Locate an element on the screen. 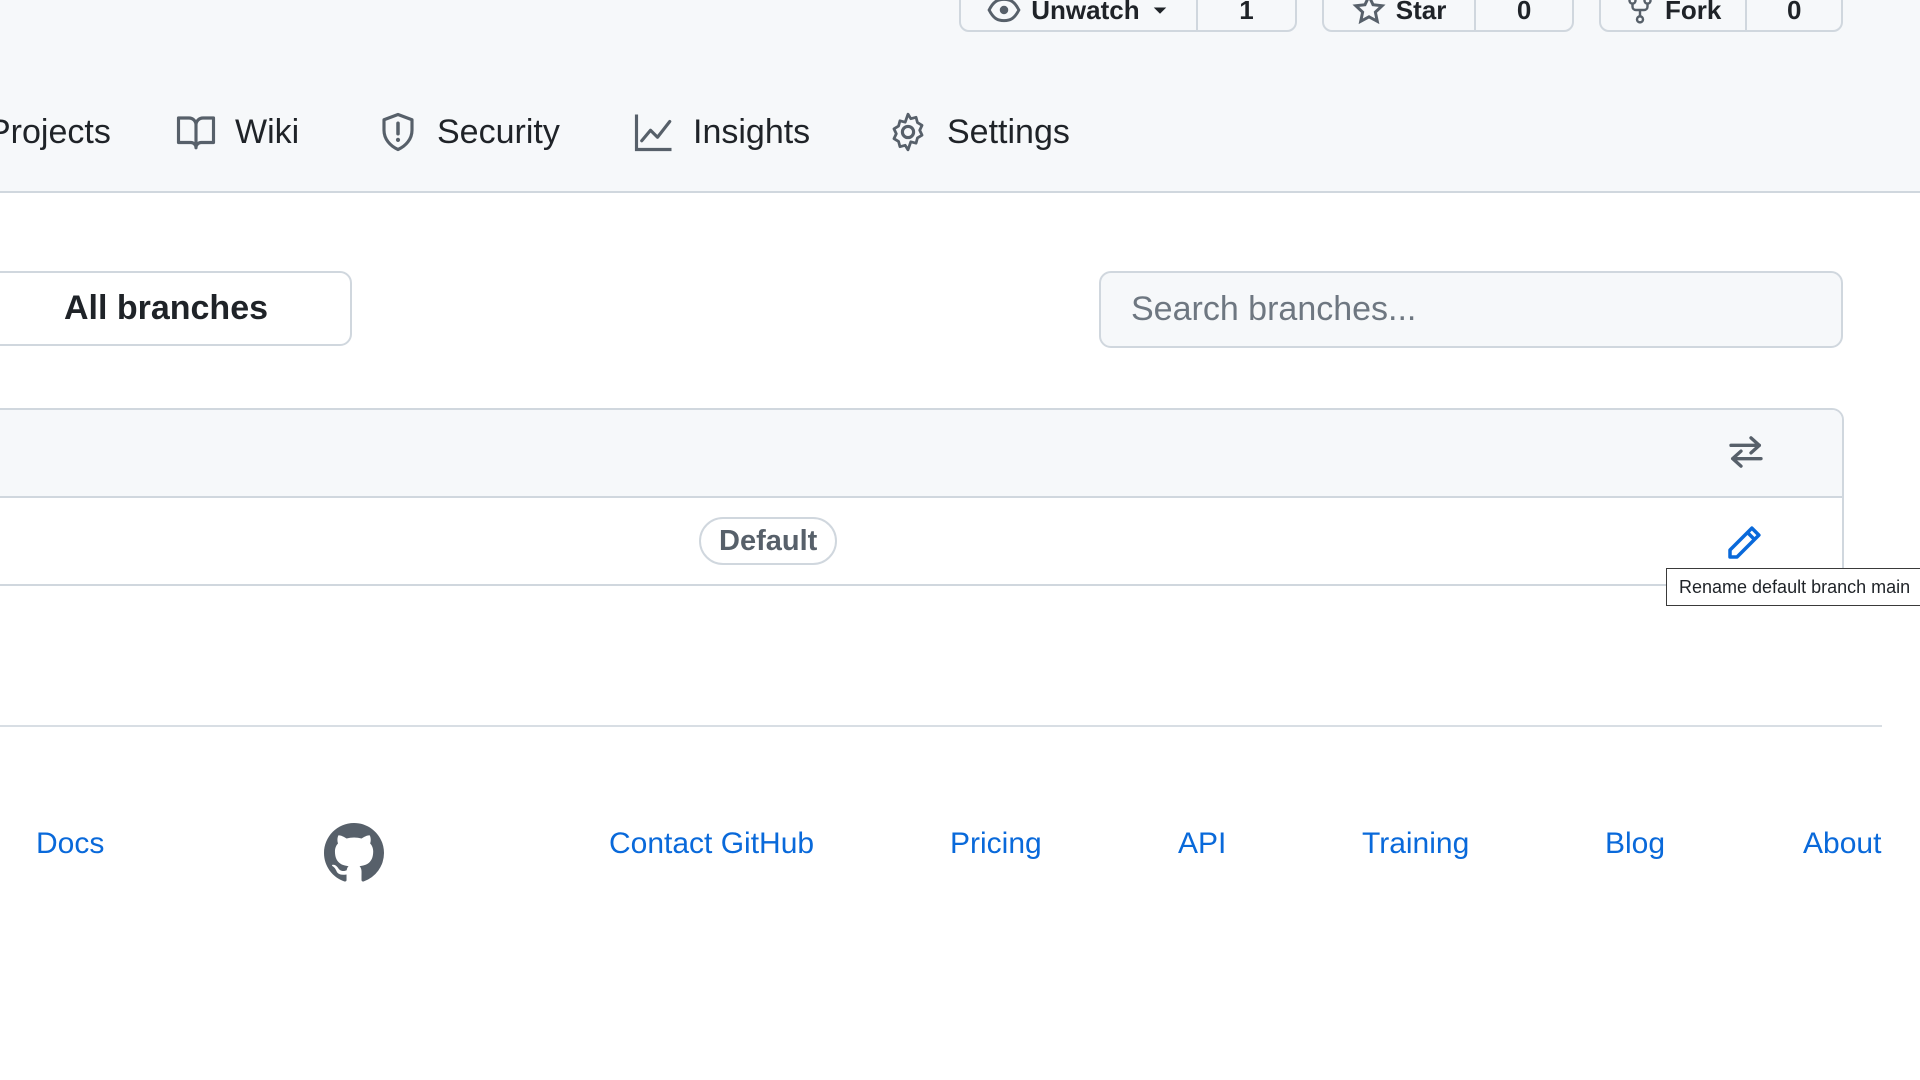  watch-button-group: Unwatch 1 is located at coordinates (1128, 16).